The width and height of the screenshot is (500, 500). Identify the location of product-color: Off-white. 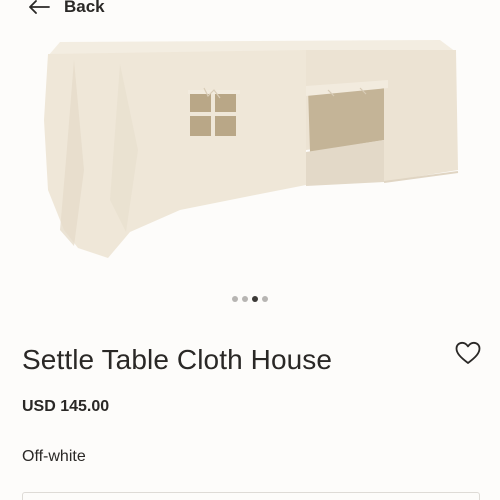
(54, 456).